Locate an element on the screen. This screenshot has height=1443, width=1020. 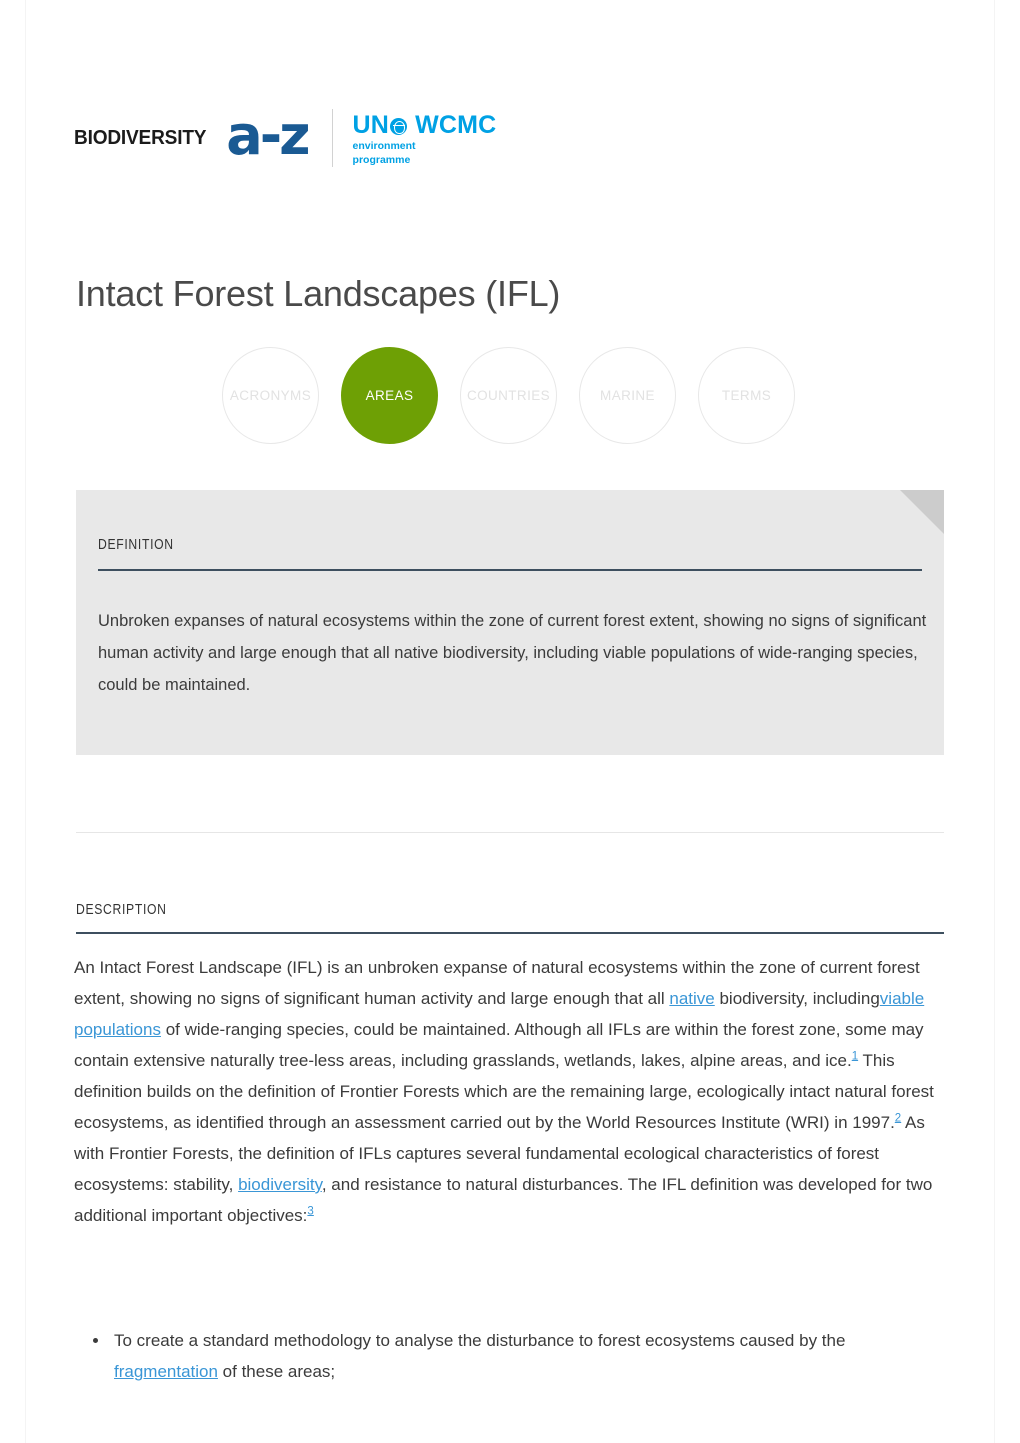
az-mark: a-z is located at coordinates (268, 135).